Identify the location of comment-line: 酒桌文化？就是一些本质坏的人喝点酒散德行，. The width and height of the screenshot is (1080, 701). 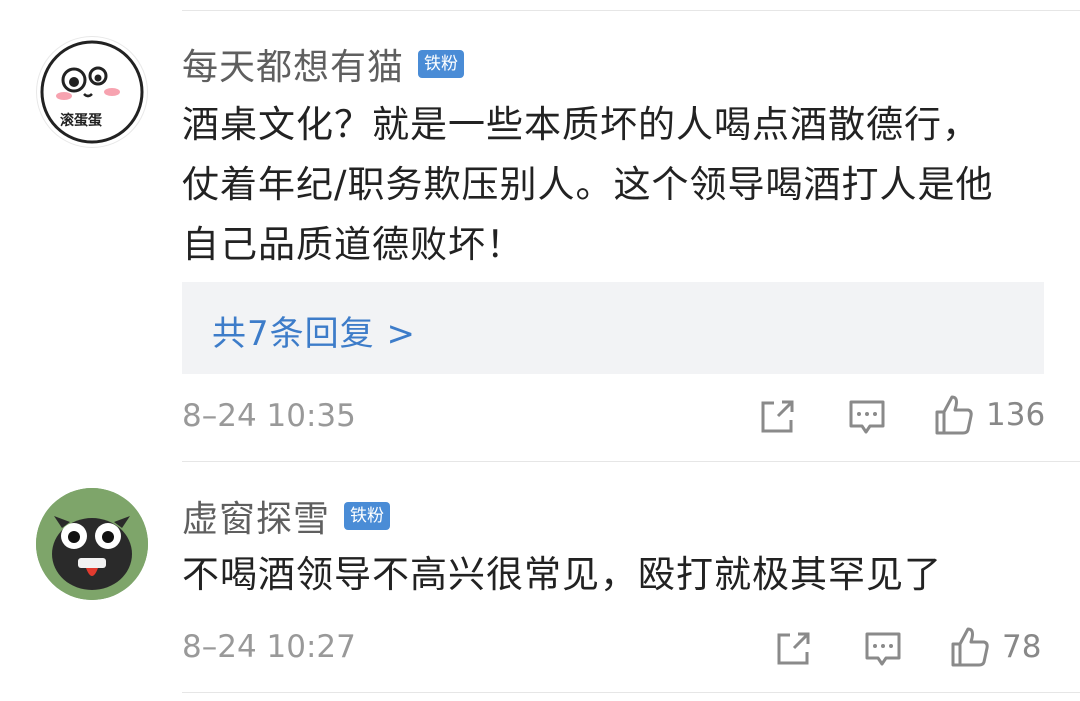
(581, 124).